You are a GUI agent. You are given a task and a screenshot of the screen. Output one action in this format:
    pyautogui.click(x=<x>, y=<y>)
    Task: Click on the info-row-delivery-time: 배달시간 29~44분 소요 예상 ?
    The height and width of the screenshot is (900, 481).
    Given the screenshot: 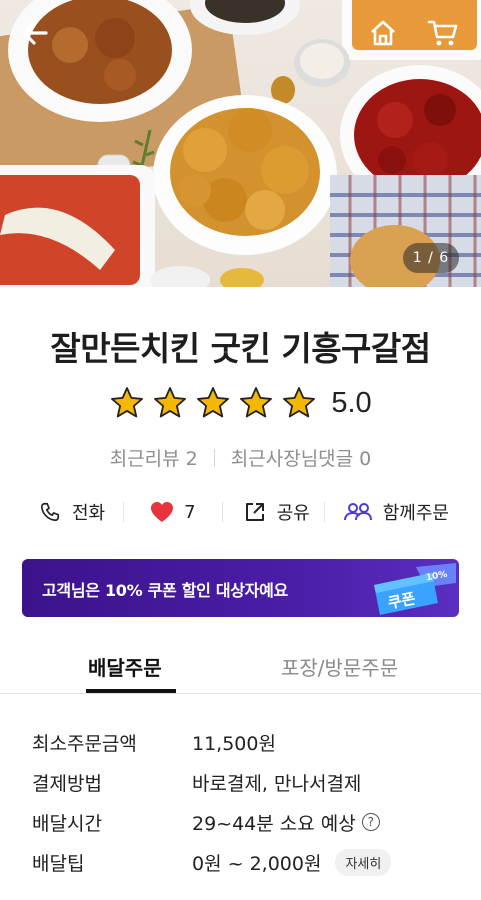 What is the action you would take?
    pyautogui.click(x=242, y=822)
    